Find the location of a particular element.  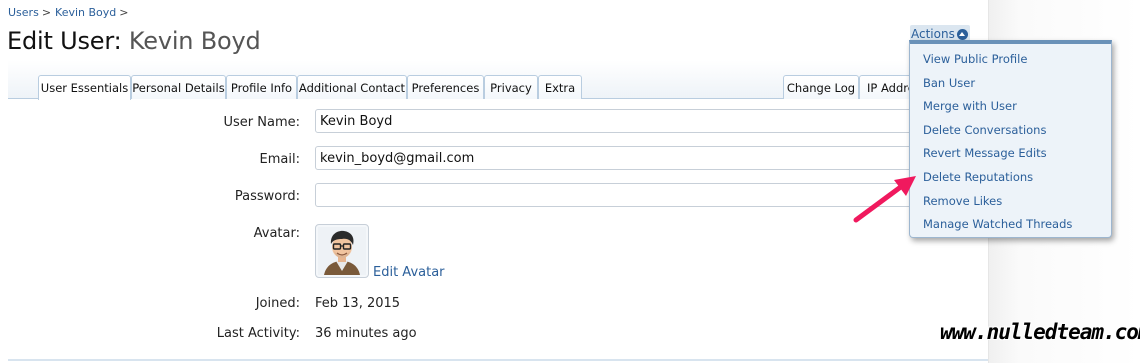

menu-item-delete-conversations: Delete Conversations is located at coordinates (984, 130).